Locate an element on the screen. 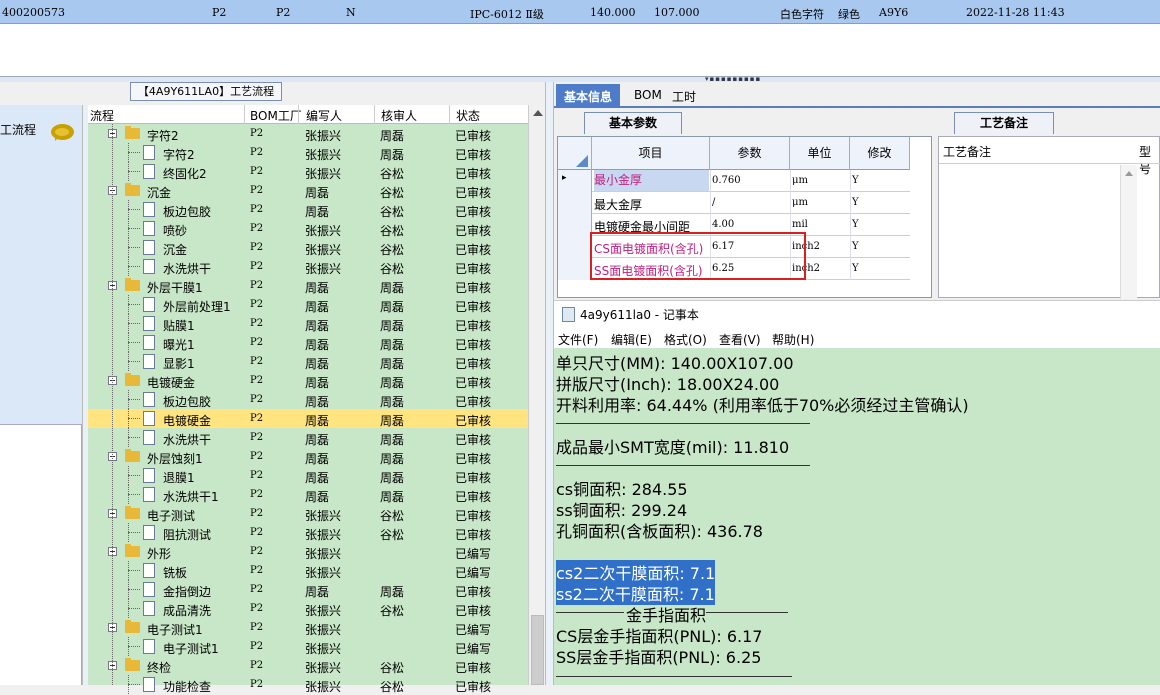 This screenshot has height=695, width=1160. param-row: ▸ 最小金厚 0.760 μm Y is located at coordinates (734, 181).